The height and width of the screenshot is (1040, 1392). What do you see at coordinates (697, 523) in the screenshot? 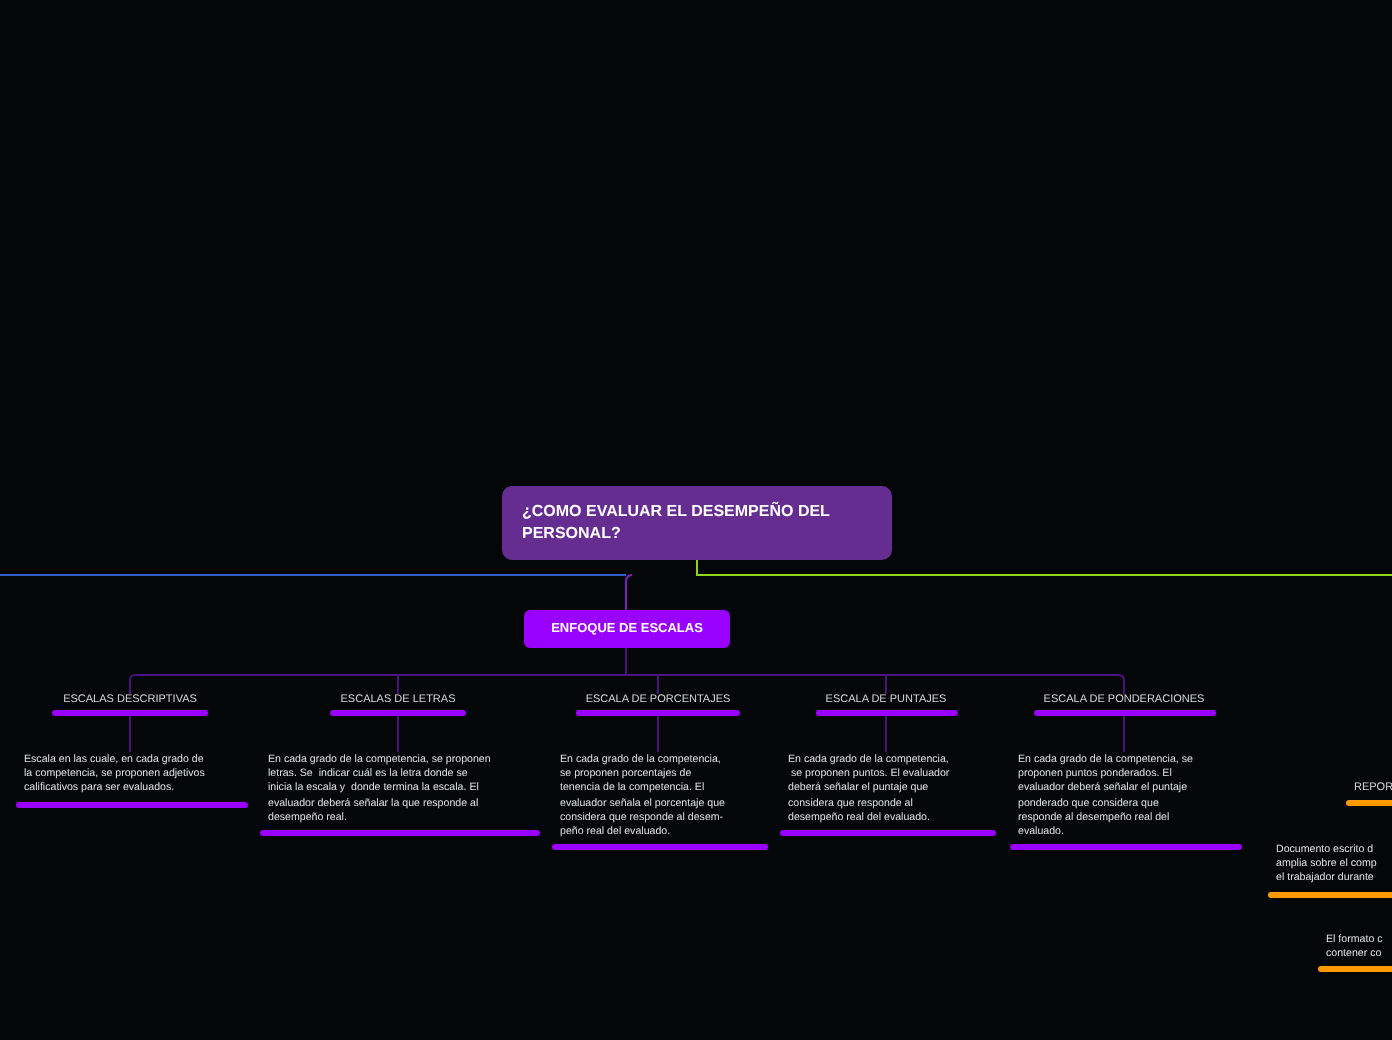
I see `central-topic: ¿COMO EVALUAR EL DESEMPEÑO DEL PERSONAL?` at bounding box center [697, 523].